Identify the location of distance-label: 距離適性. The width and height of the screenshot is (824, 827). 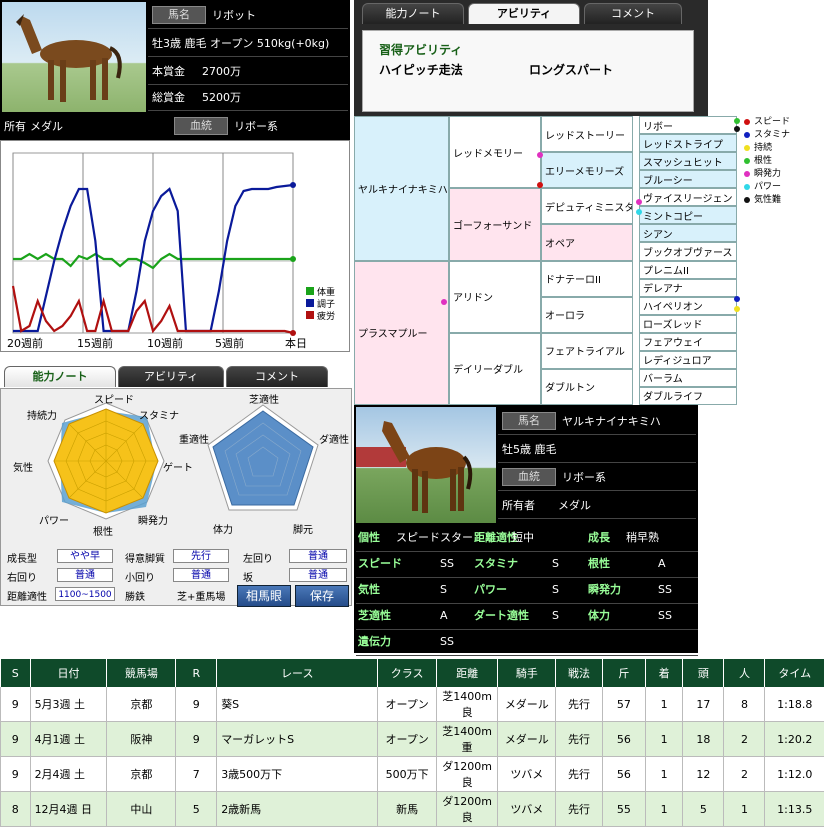
(27, 595).